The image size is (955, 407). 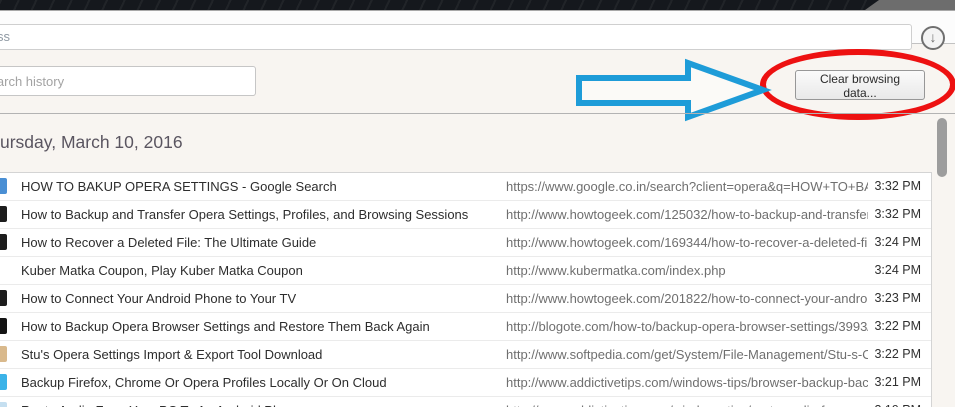 I want to click on blogote-favicon, so click(x=3, y=326).